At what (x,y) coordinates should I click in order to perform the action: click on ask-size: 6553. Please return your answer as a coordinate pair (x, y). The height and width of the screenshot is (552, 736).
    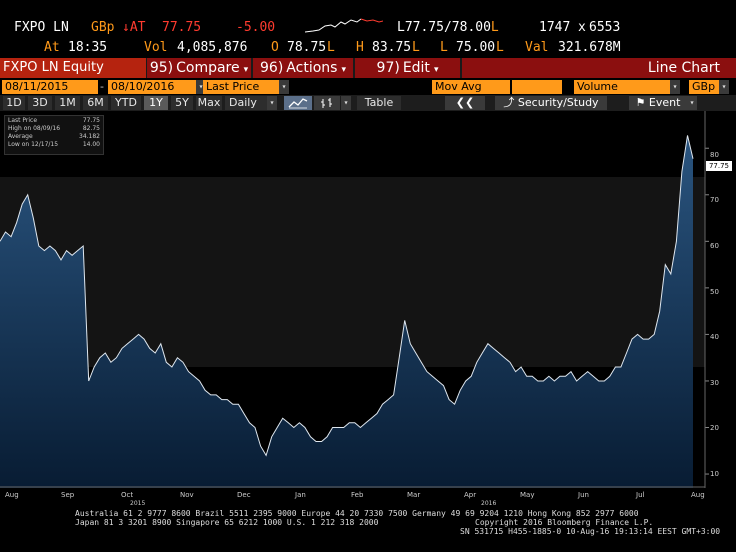
    Looking at the image, I should click on (605, 27).